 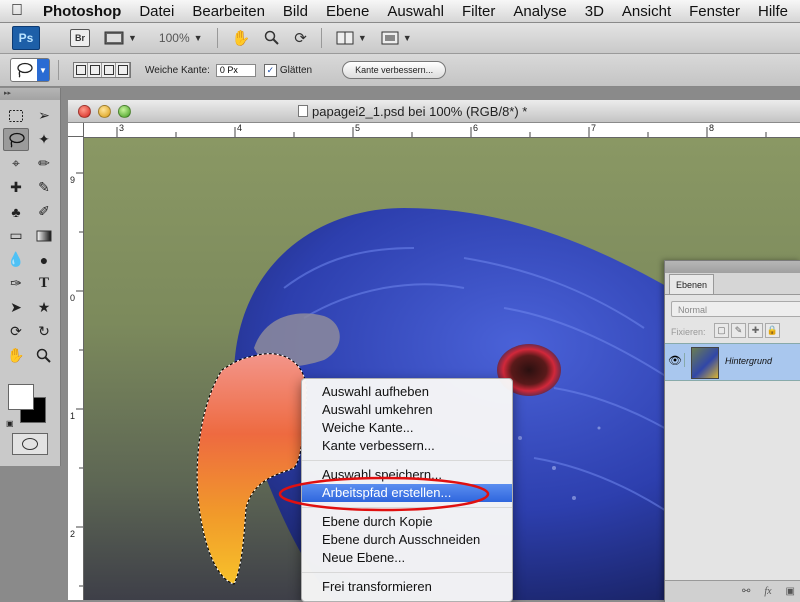 I want to click on new-selection-button, so click(x=81, y=70).